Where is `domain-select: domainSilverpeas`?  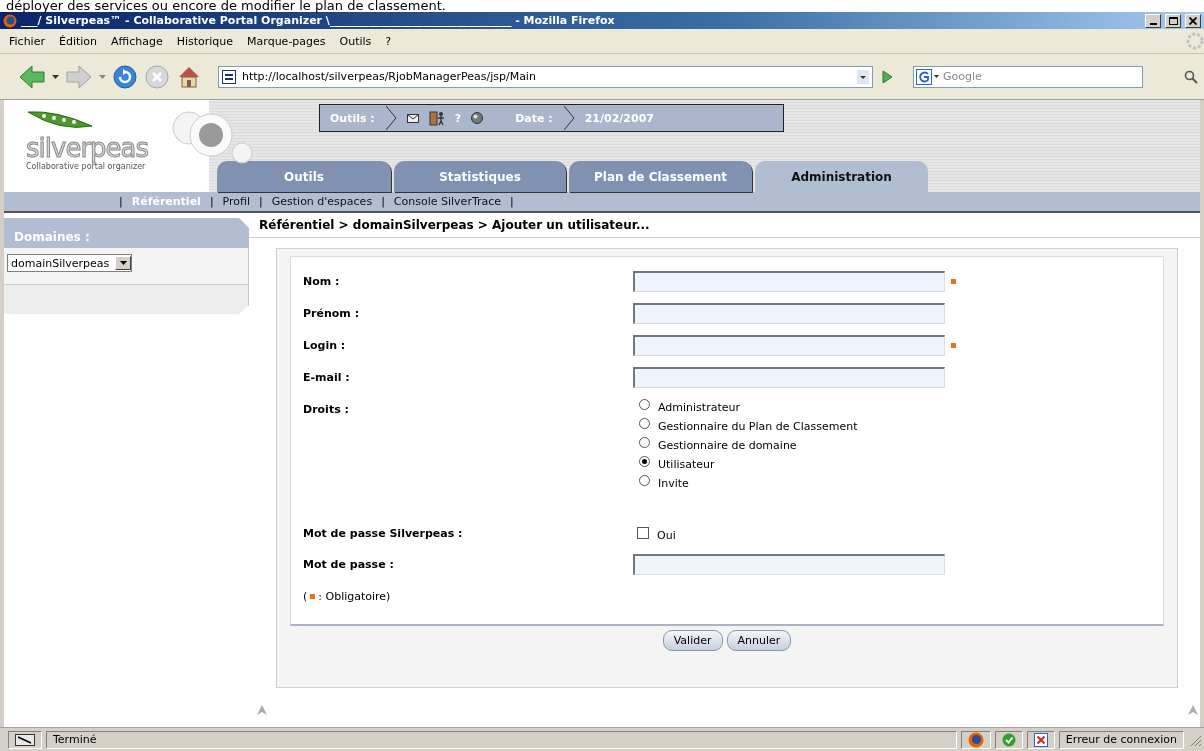 domain-select: domainSilverpeas is located at coordinates (70, 263).